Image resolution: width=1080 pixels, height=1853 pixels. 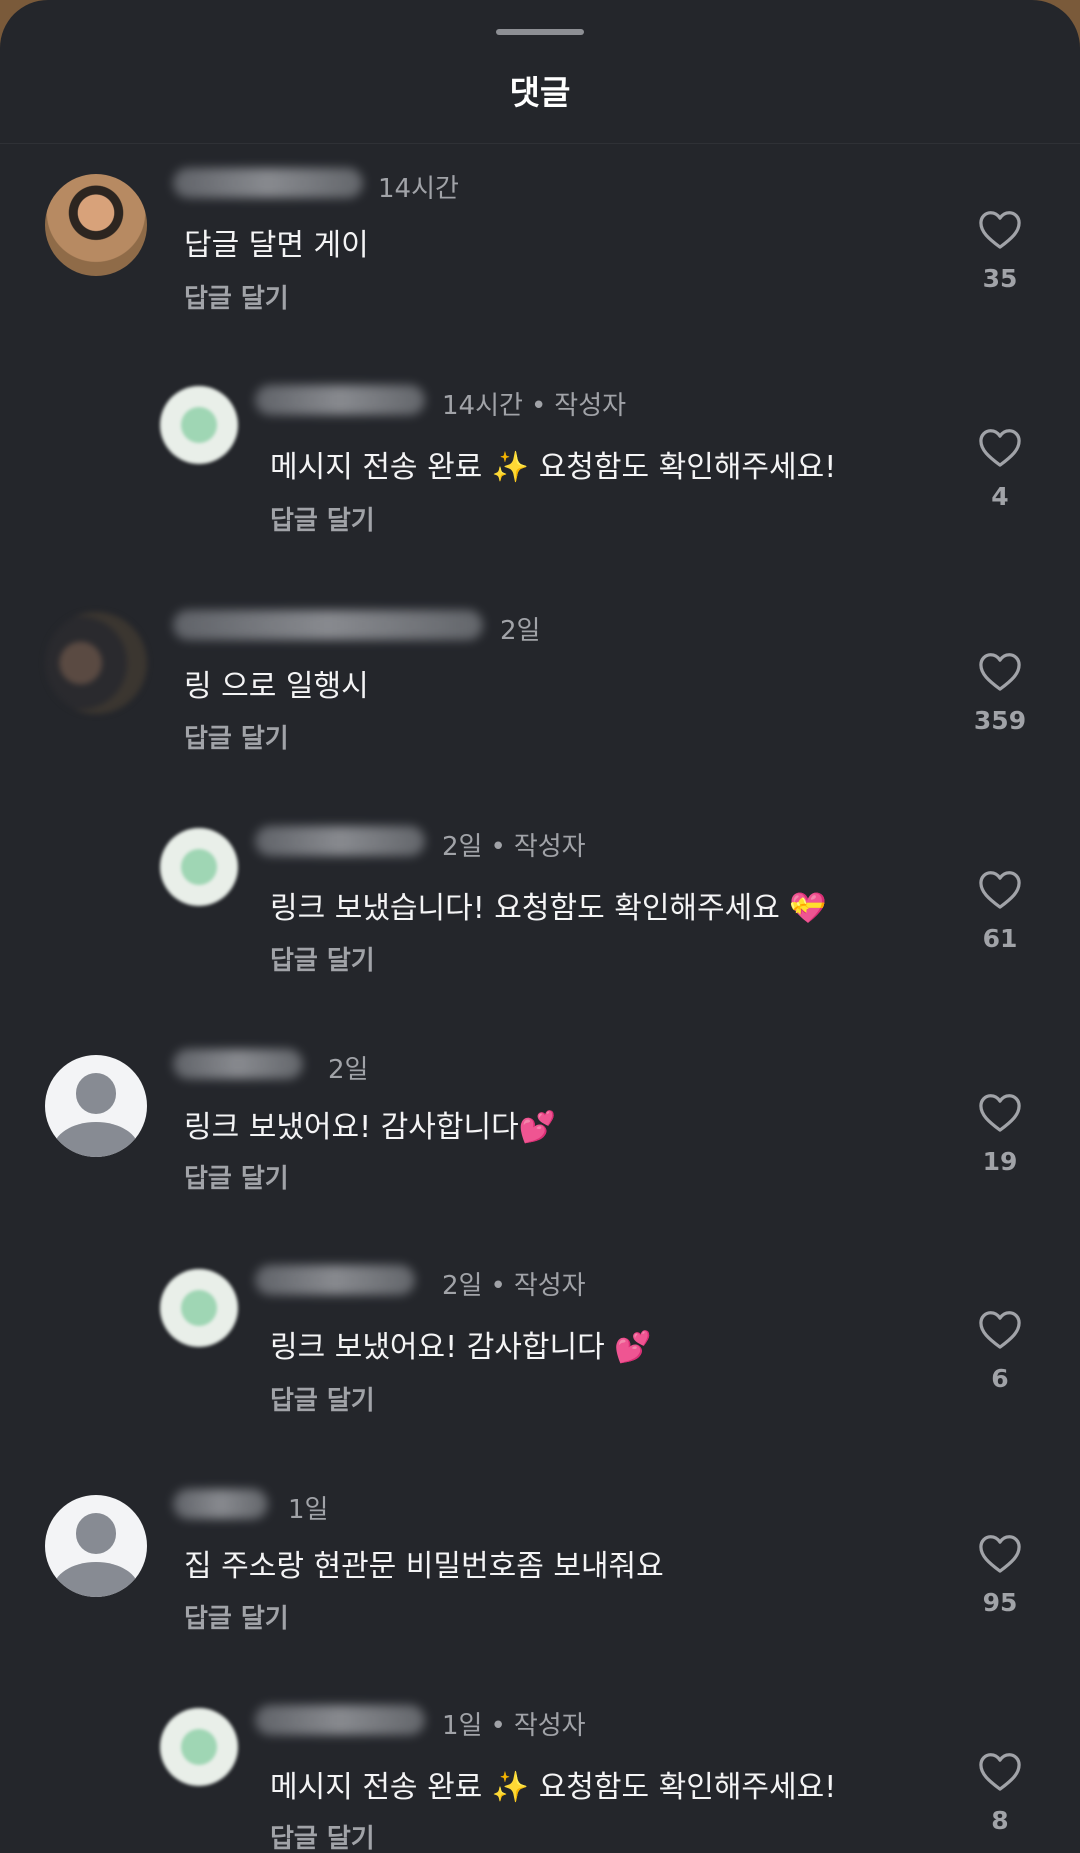 What do you see at coordinates (1000, 1602) in the screenshot?
I see `like-count: 95` at bounding box center [1000, 1602].